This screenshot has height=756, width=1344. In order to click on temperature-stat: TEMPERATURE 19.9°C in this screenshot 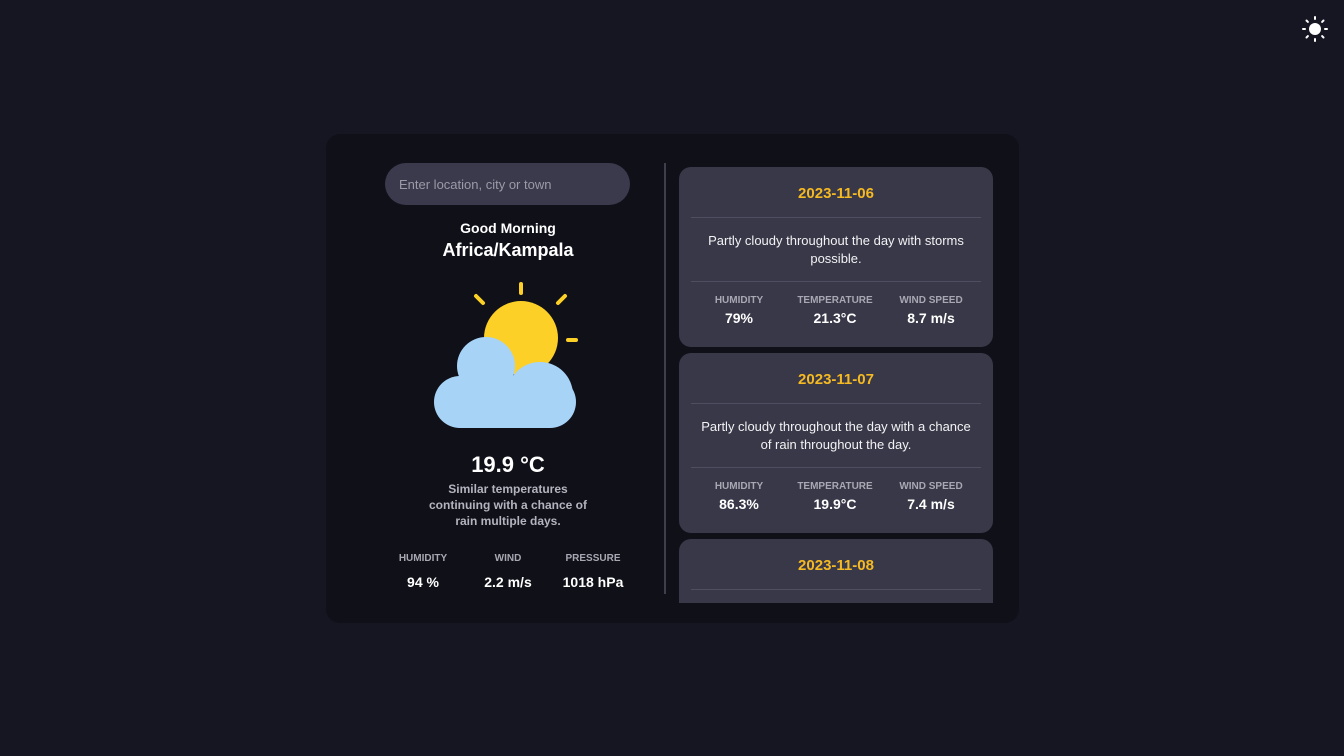, I will do `click(835, 496)`.